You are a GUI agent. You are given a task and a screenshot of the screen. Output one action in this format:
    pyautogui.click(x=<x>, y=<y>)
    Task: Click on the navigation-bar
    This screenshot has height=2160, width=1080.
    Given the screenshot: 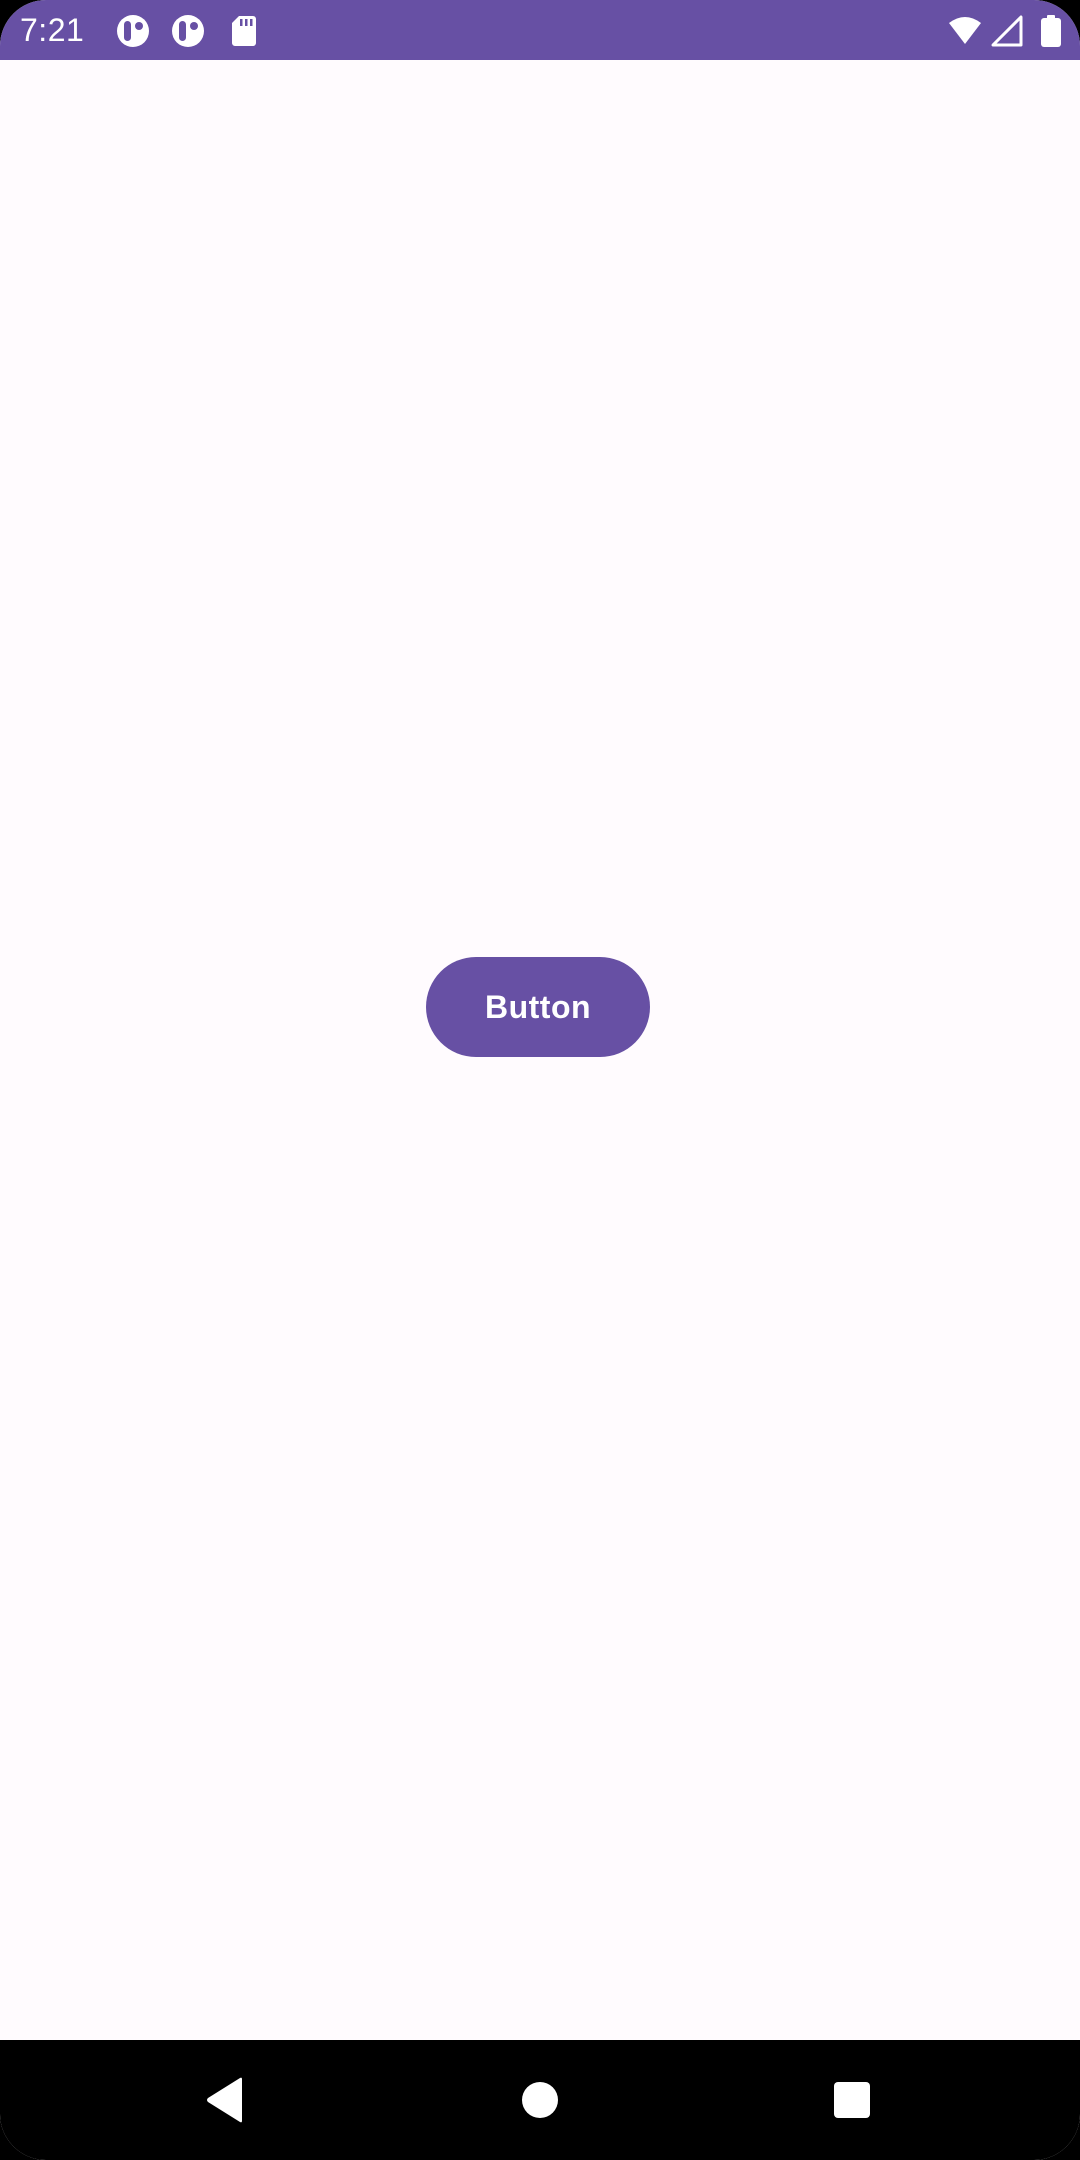 What is the action you would take?
    pyautogui.click(x=540, y=2100)
    